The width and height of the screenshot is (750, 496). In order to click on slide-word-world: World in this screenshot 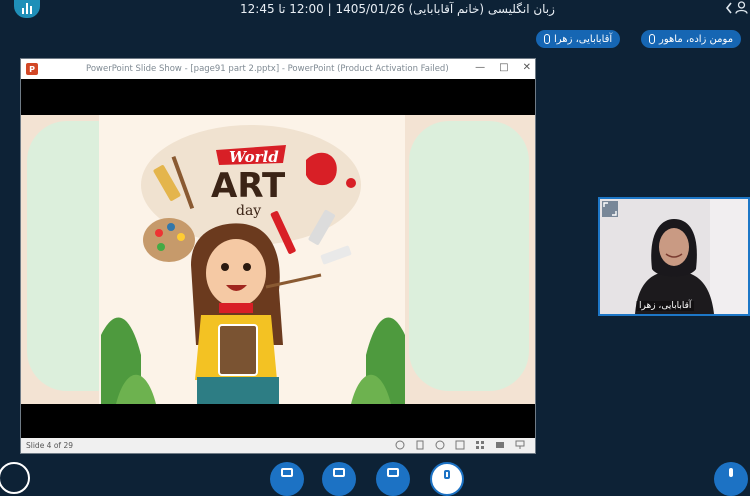, I will do `click(254, 157)`.